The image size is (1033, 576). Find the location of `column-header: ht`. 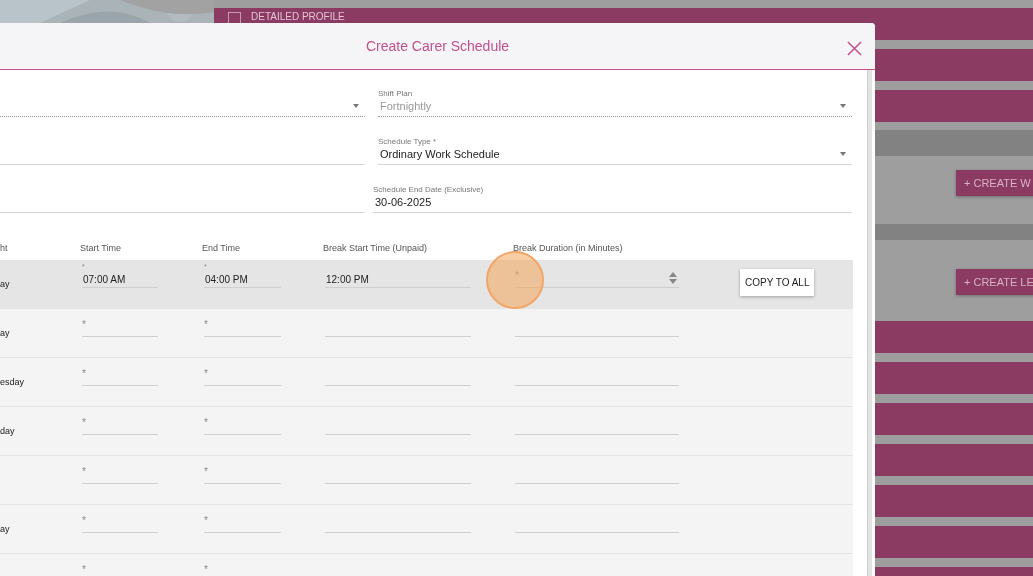

column-header: ht is located at coordinates (4, 248).